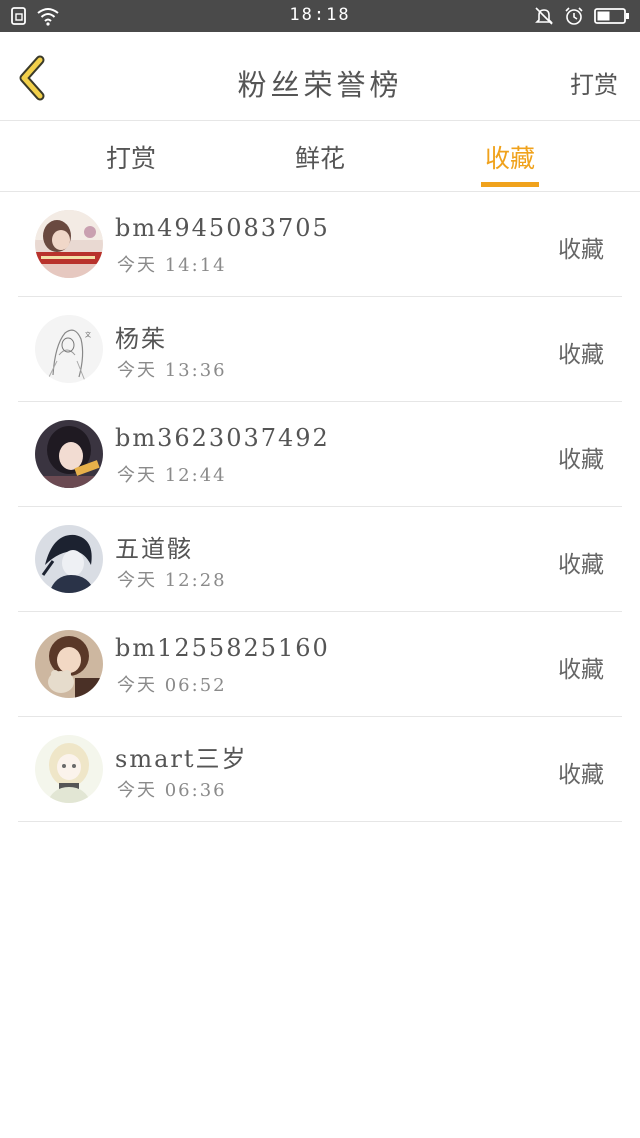  I want to click on timestamp: 今天 06:36, so click(172, 790).